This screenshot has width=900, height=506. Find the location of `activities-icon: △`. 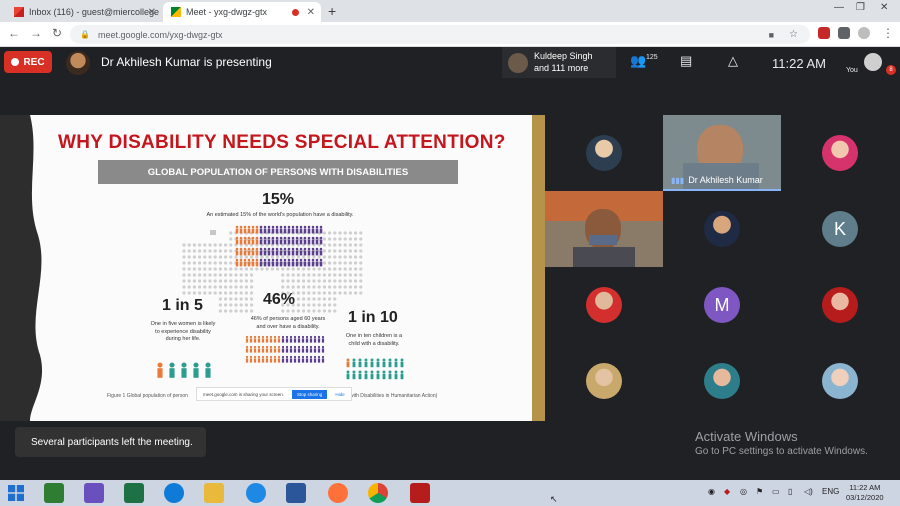

activities-icon: △ is located at coordinates (733, 61).